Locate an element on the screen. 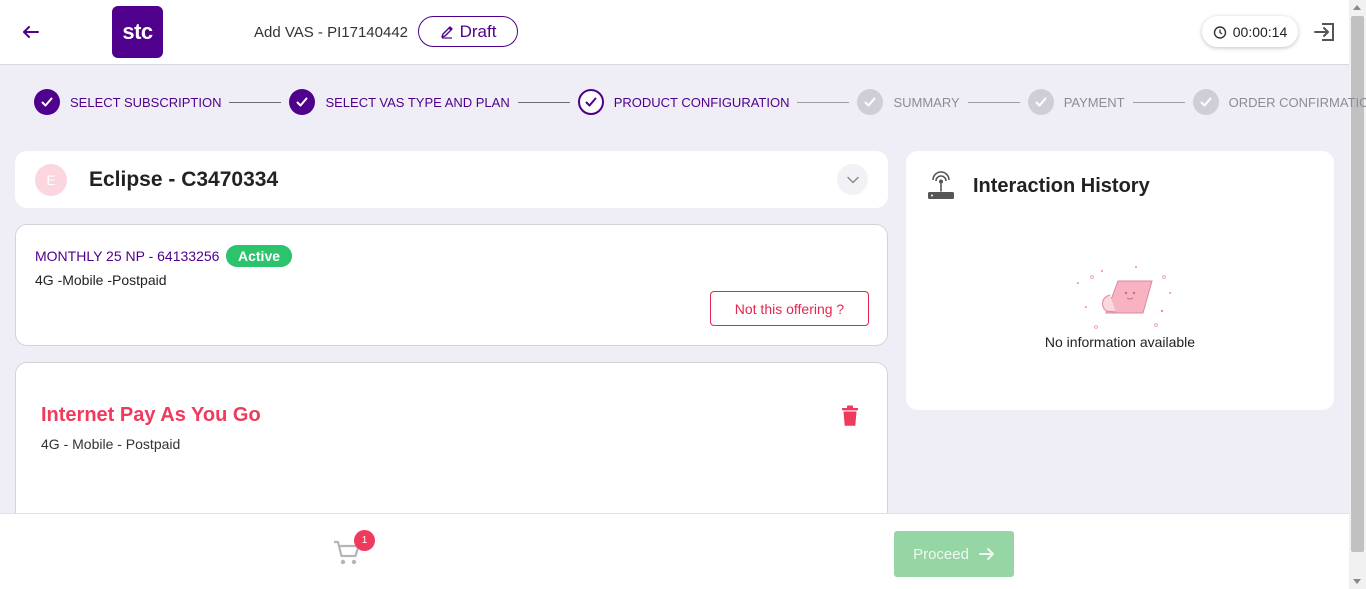  plan-name: MONTHLY 25 NP - 64133256 is located at coordinates (127, 256).